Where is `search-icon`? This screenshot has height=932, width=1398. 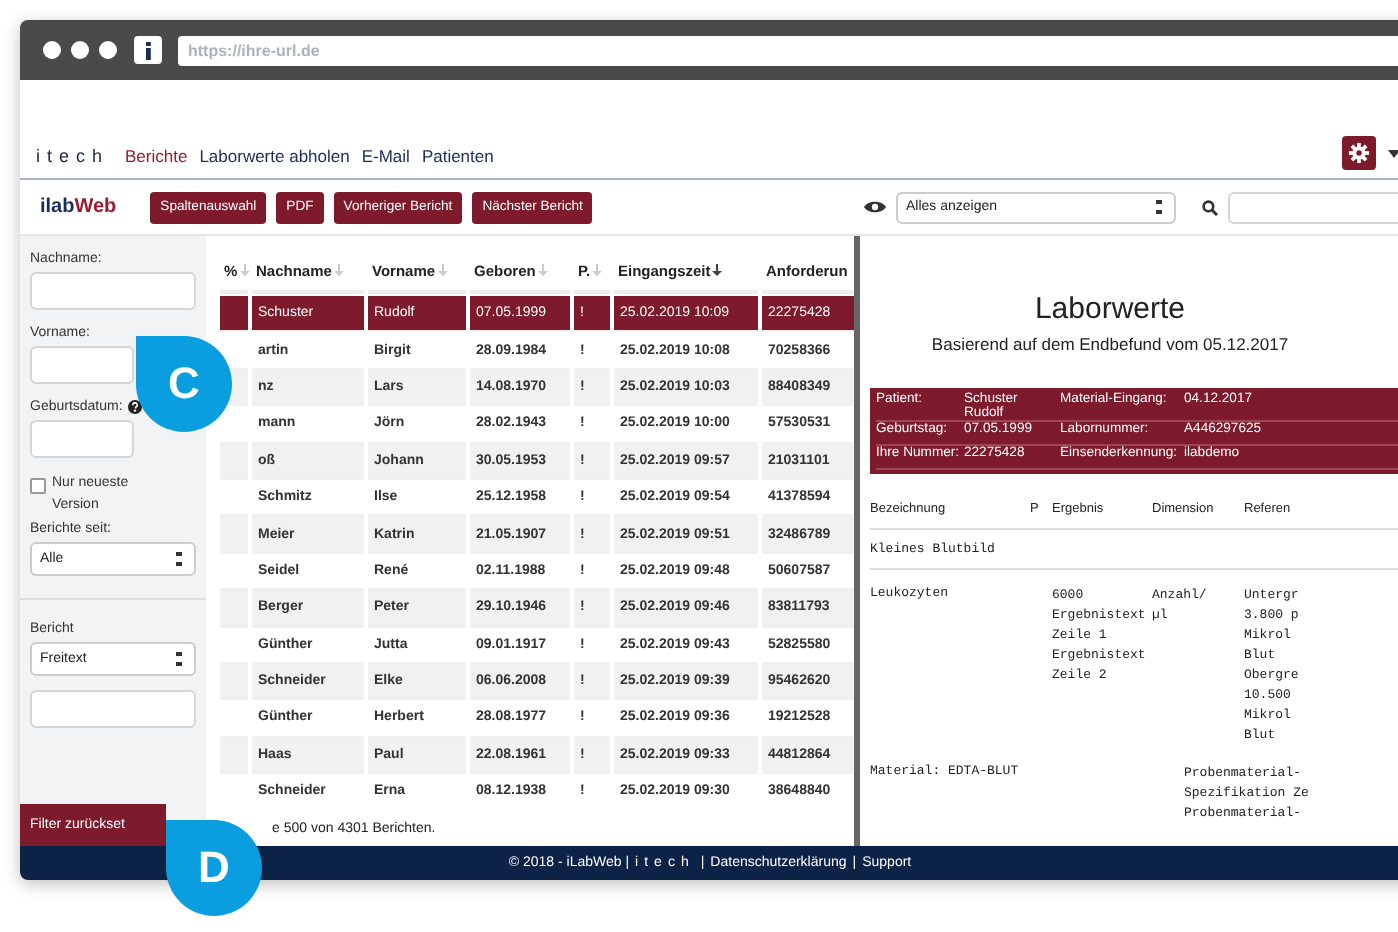
search-icon is located at coordinates (1210, 207).